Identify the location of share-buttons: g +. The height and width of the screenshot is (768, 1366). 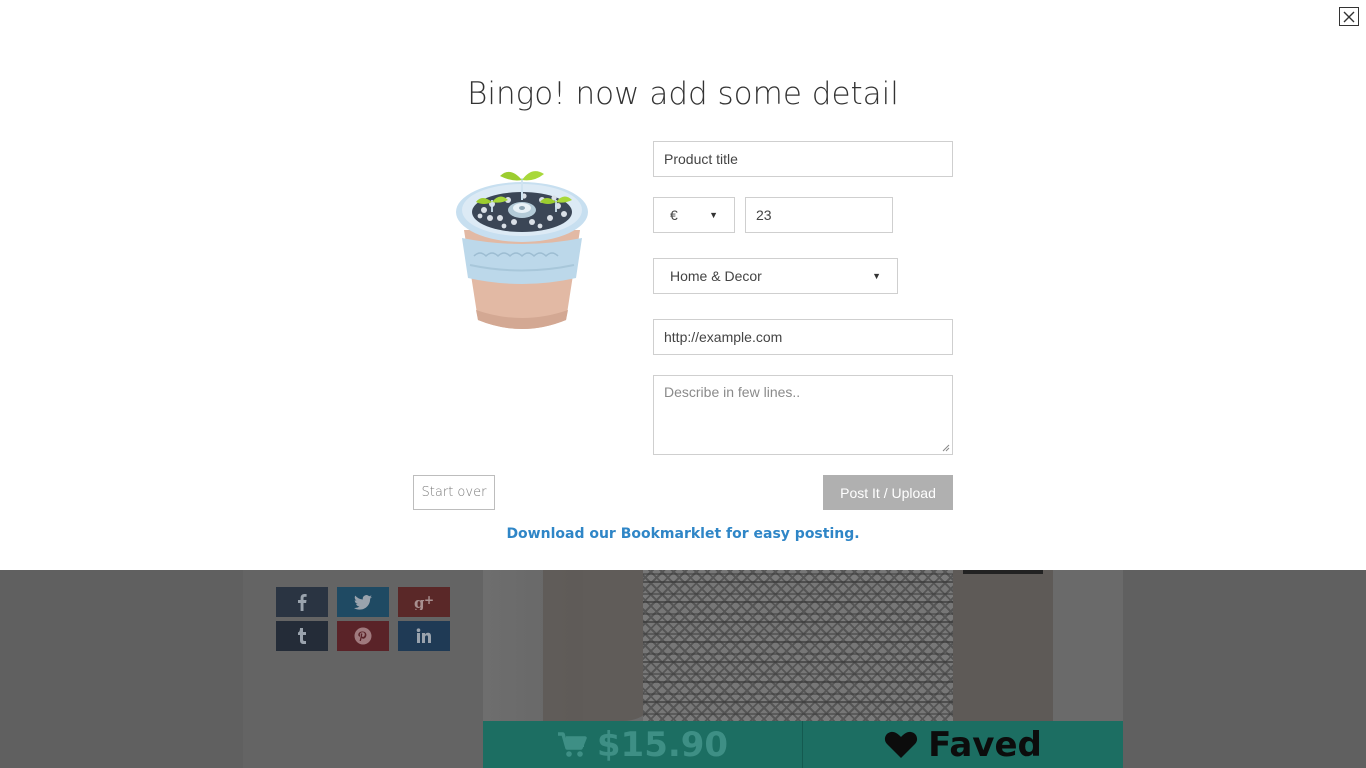
(364, 620).